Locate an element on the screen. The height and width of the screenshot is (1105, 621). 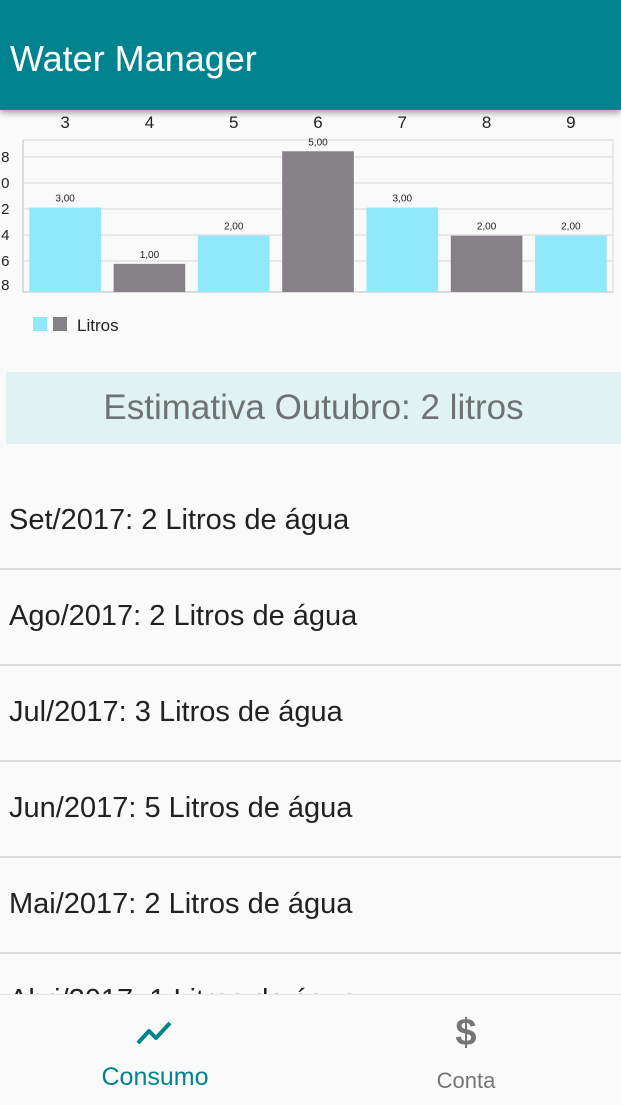
history-item-label: Mai/2017: 2 Litros de água is located at coordinates (181, 904).